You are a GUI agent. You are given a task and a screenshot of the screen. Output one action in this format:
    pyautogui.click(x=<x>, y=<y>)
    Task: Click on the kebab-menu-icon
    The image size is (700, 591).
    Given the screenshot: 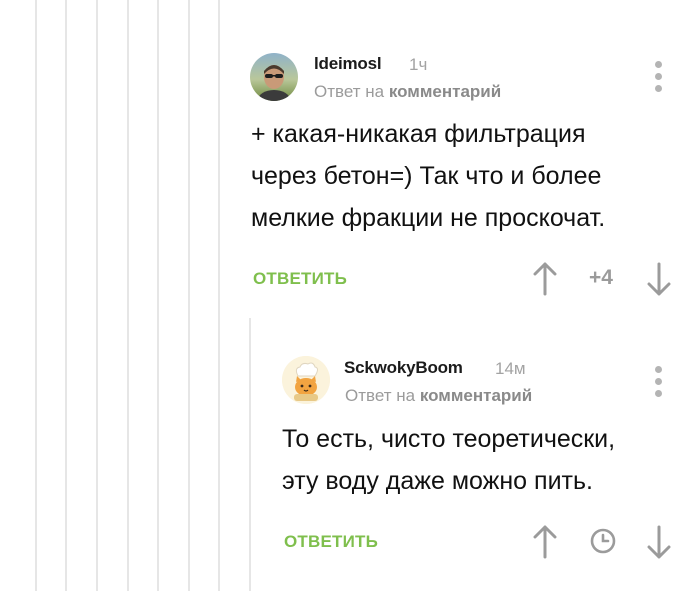 What is the action you would take?
    pyautogui.click(x=659, y=383)
    